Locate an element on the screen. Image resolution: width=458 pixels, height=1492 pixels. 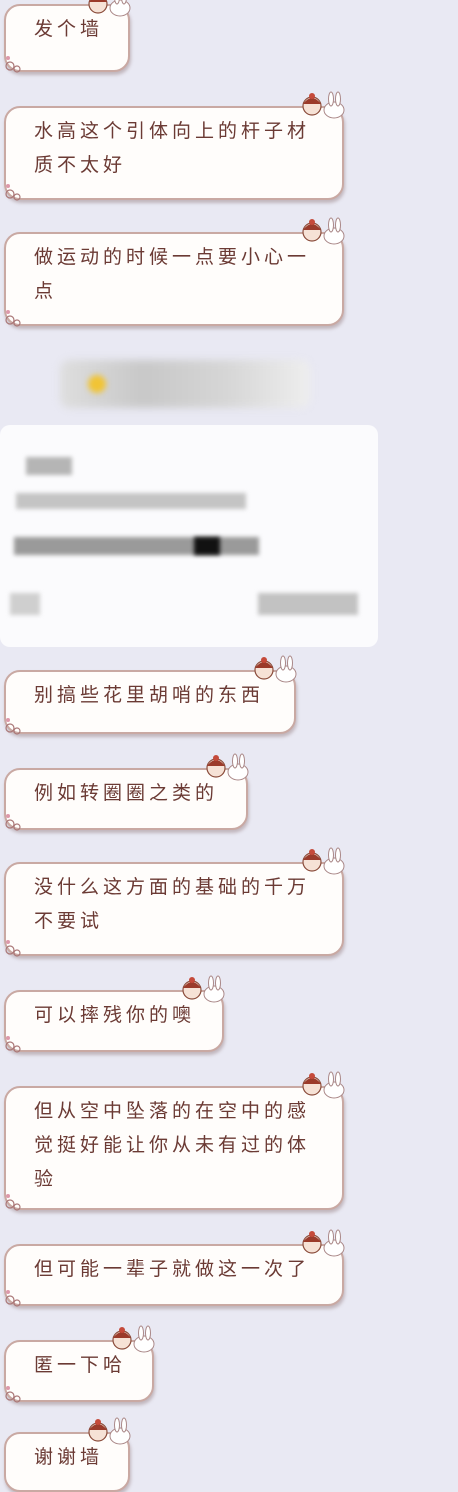
message-bubble: 可以摔残你的噢 is located at coordinates (114, 1014).